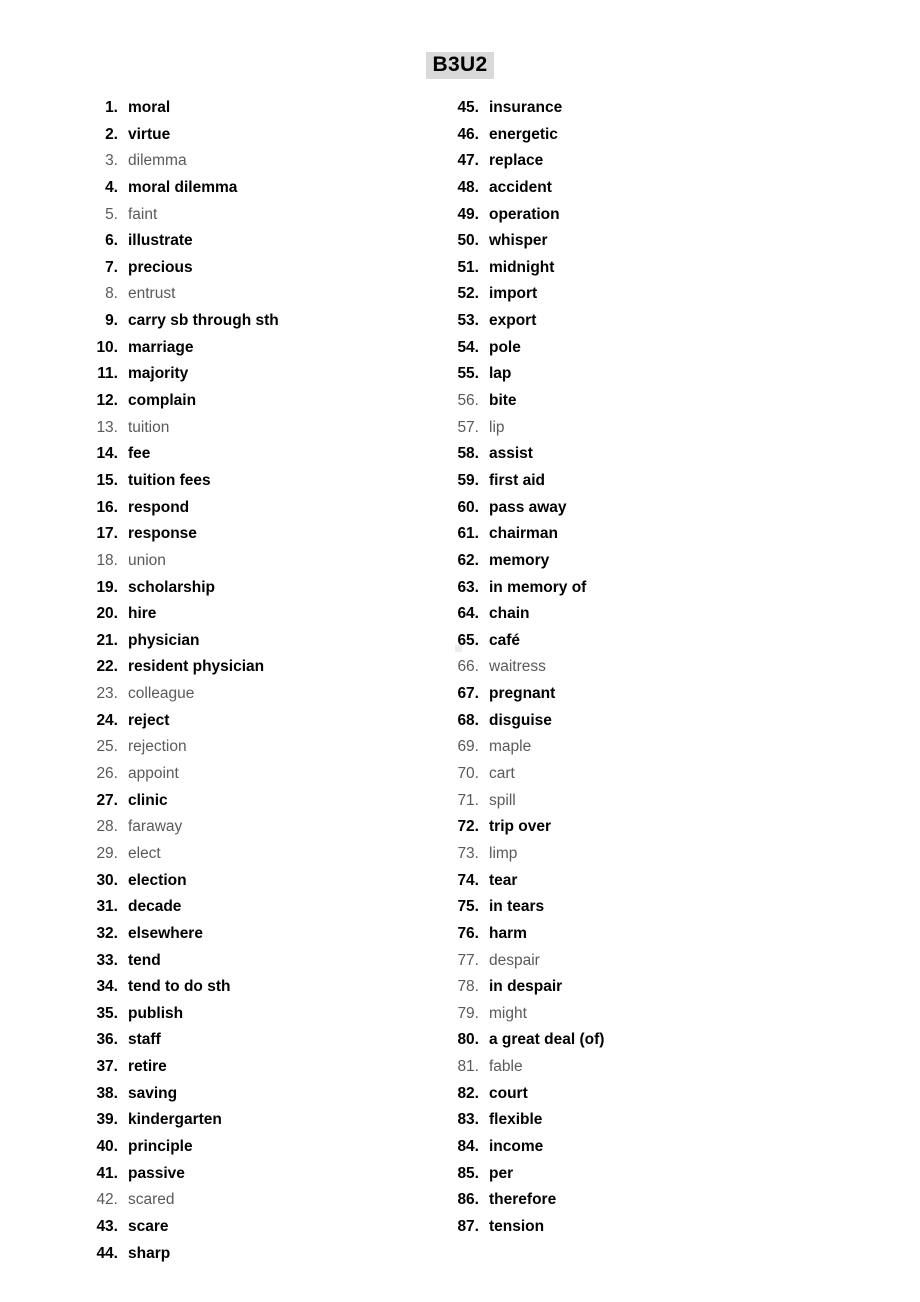 This screenshot has height=1302, width=920. Describe the element at coordinates (625, 827) in the screenshot. I see `word-list-item: 72. trip over` at that location.